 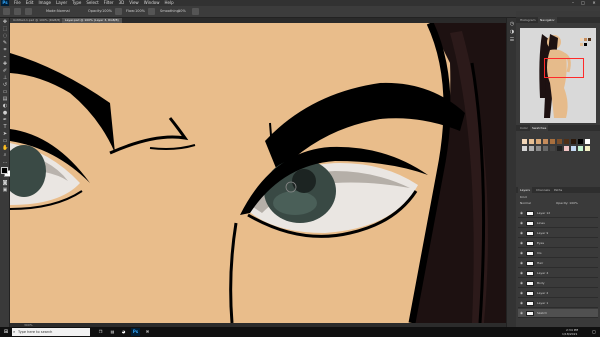 What do you see at coordinates (5, 50) in the screenshot?
I see `crop-tool-icon: ⌗` at bounding box center [5, 50].